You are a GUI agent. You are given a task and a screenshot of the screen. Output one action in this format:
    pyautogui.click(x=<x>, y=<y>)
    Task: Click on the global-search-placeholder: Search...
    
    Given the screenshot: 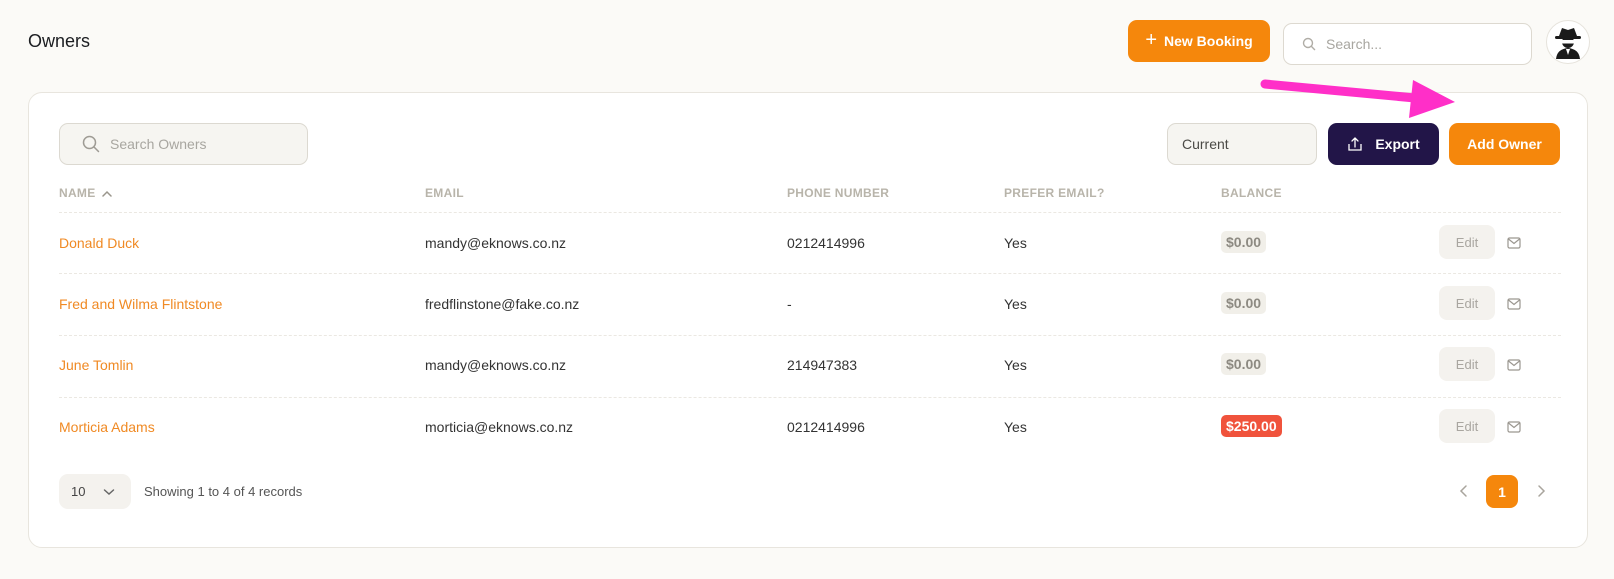 What is the action you would take?
    pyautogui.click(x=1354, y=44)
    